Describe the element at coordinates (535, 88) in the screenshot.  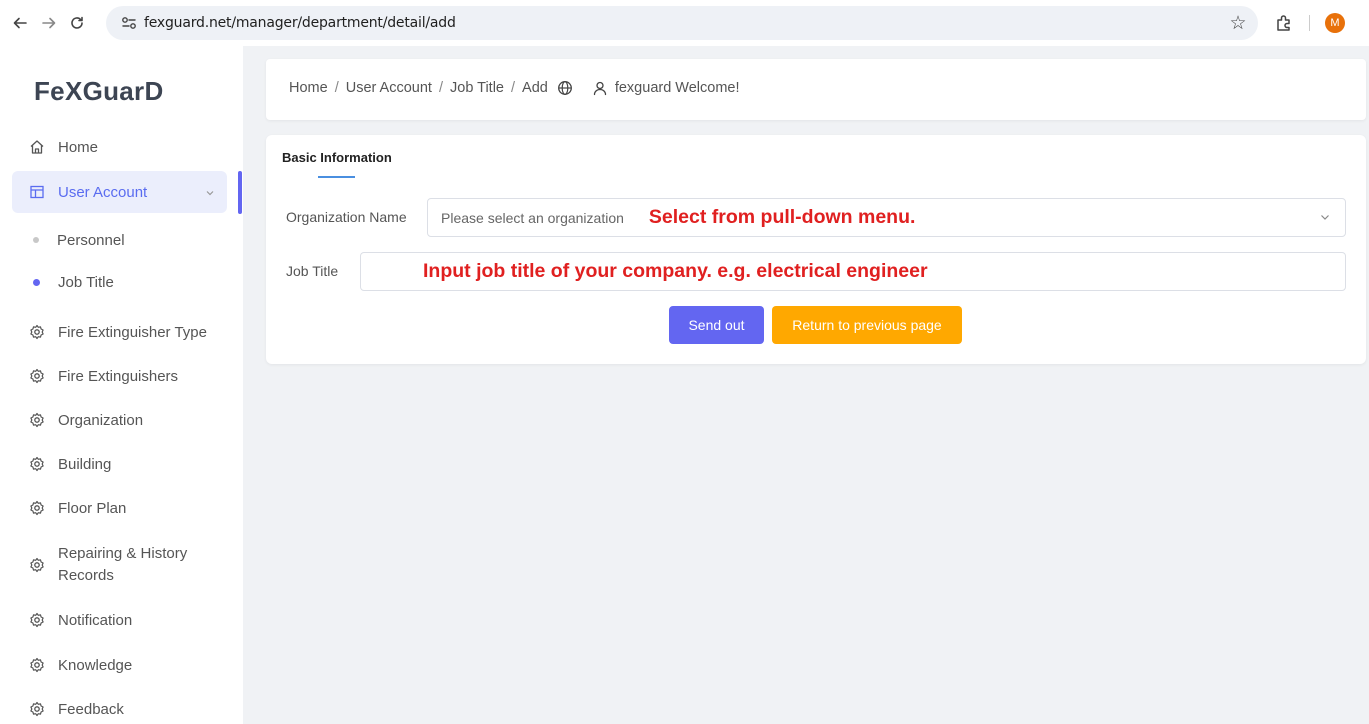
I see `breadcrumb-add: Add` at that location.